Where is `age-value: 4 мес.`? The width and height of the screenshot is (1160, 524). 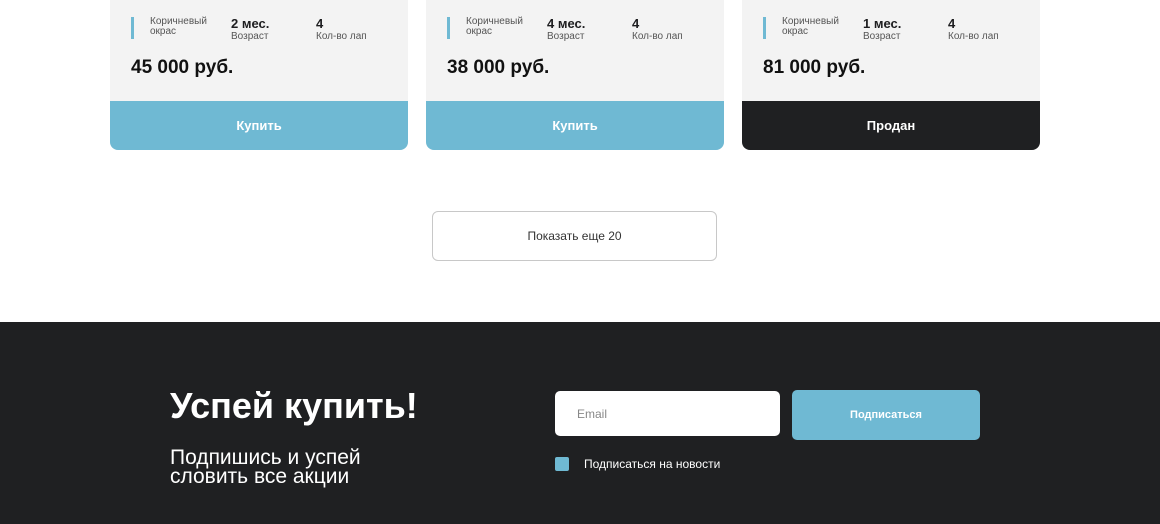 age-value: 4 мес. is located at coordinates (566, 23).